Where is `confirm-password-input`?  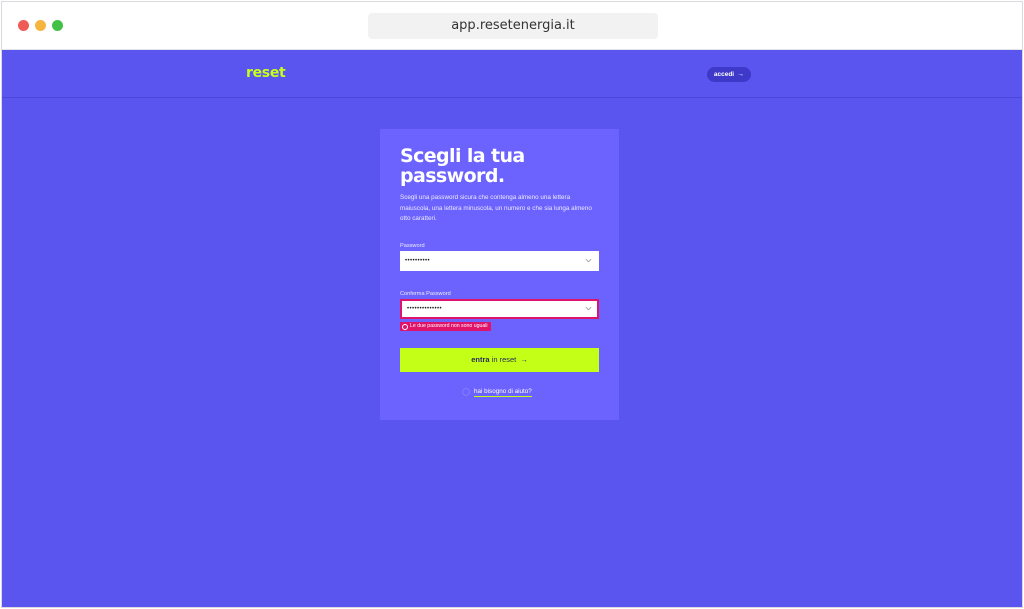
confirm-password-input is located at coordinates (499, 309).